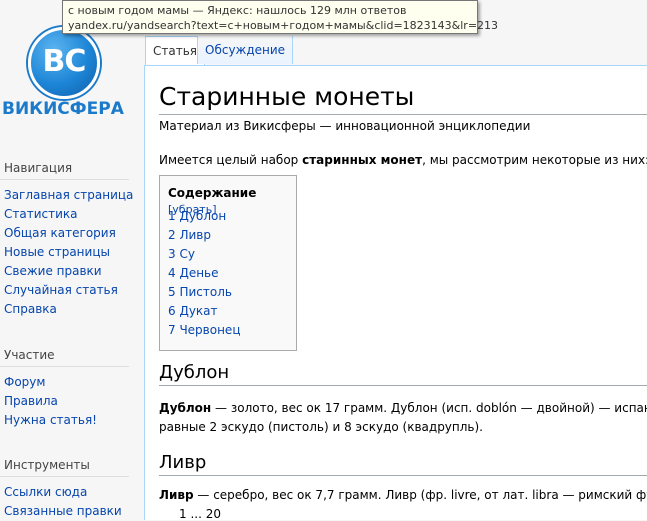  I want to click on intro-text-before: Имеется целый набор, so click(231, 160).